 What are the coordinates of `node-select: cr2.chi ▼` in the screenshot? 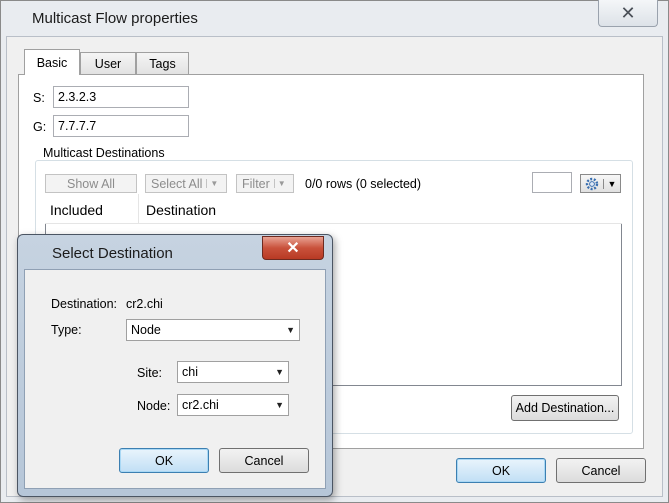 It's located at (233, 405).